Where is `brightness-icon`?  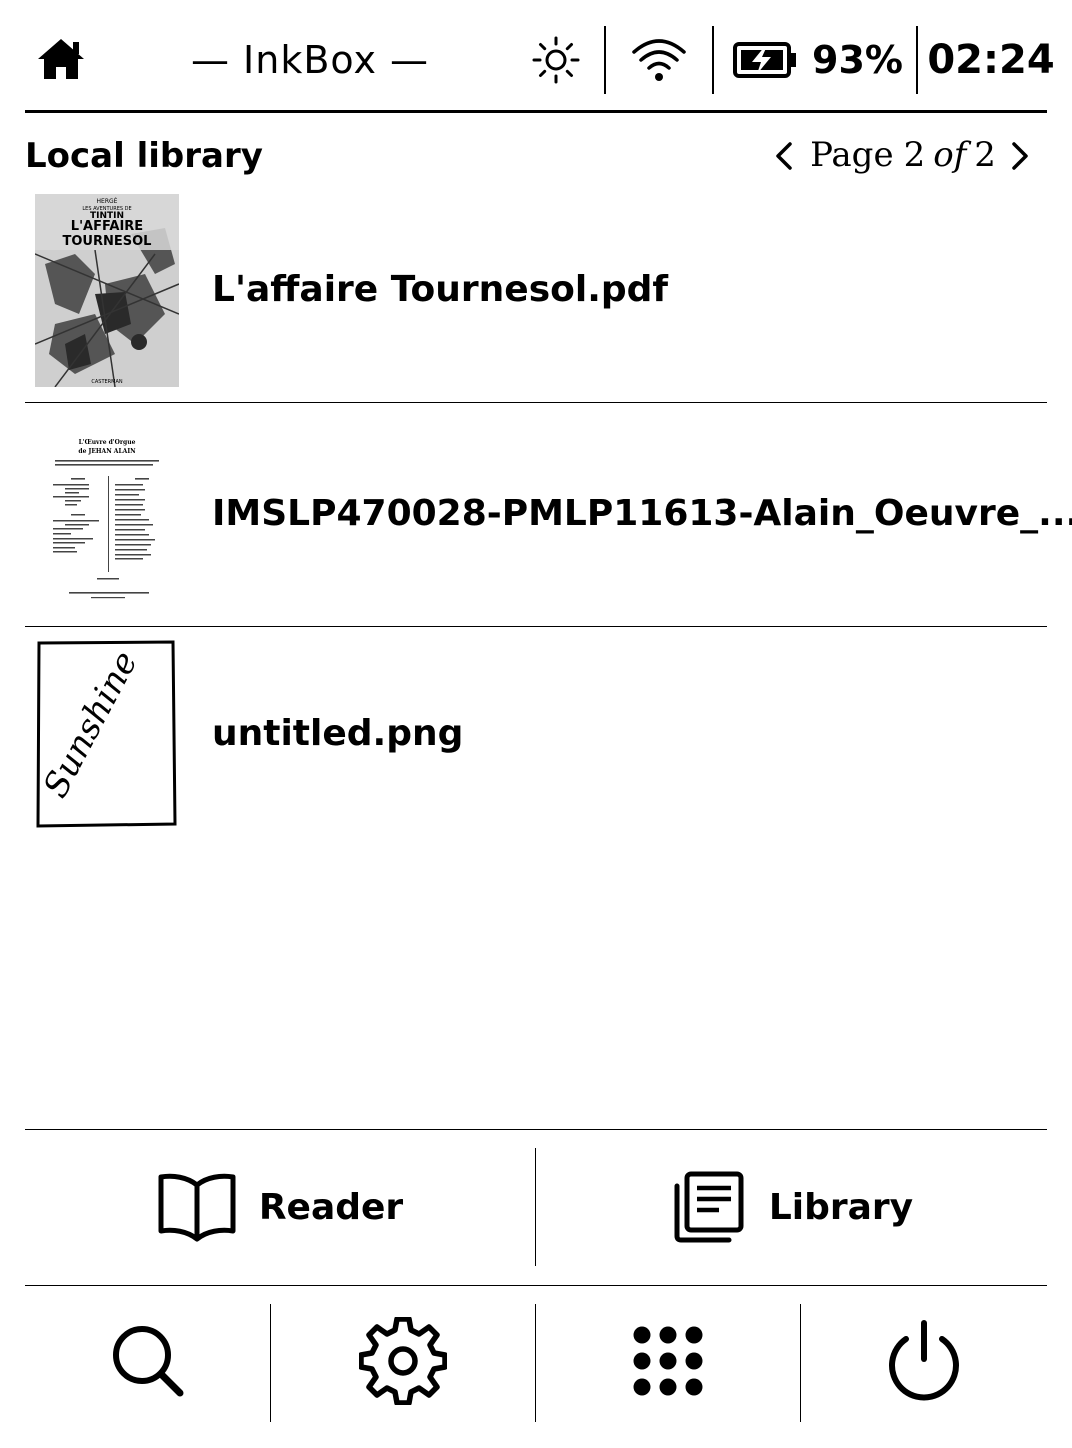 brightness-icon is located at coordinates (556, 60).